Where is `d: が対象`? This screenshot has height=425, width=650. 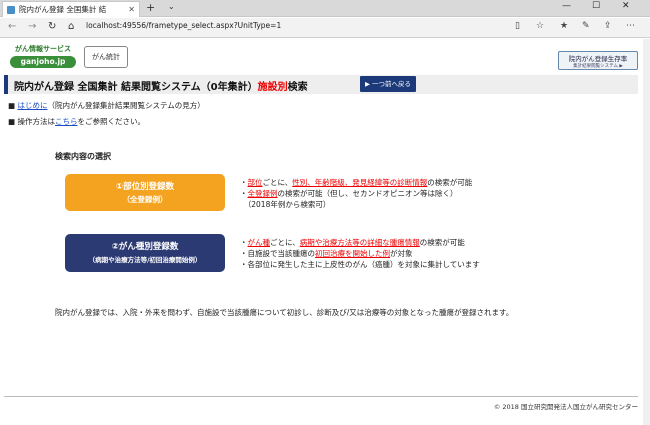 d: が対象 is located at coordinates (401, 253).